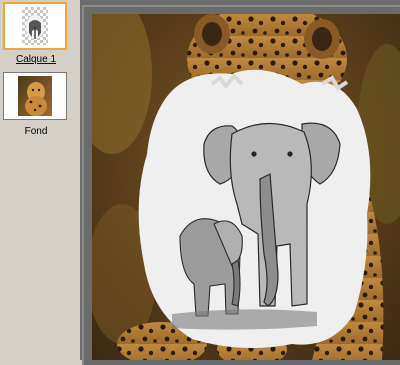 The height and width of the screenshot is (365, 400). What do you see at coordinates (36, 131) in the screenshot?
I see `layer-name: Fond` at bounding box center [36, 131].